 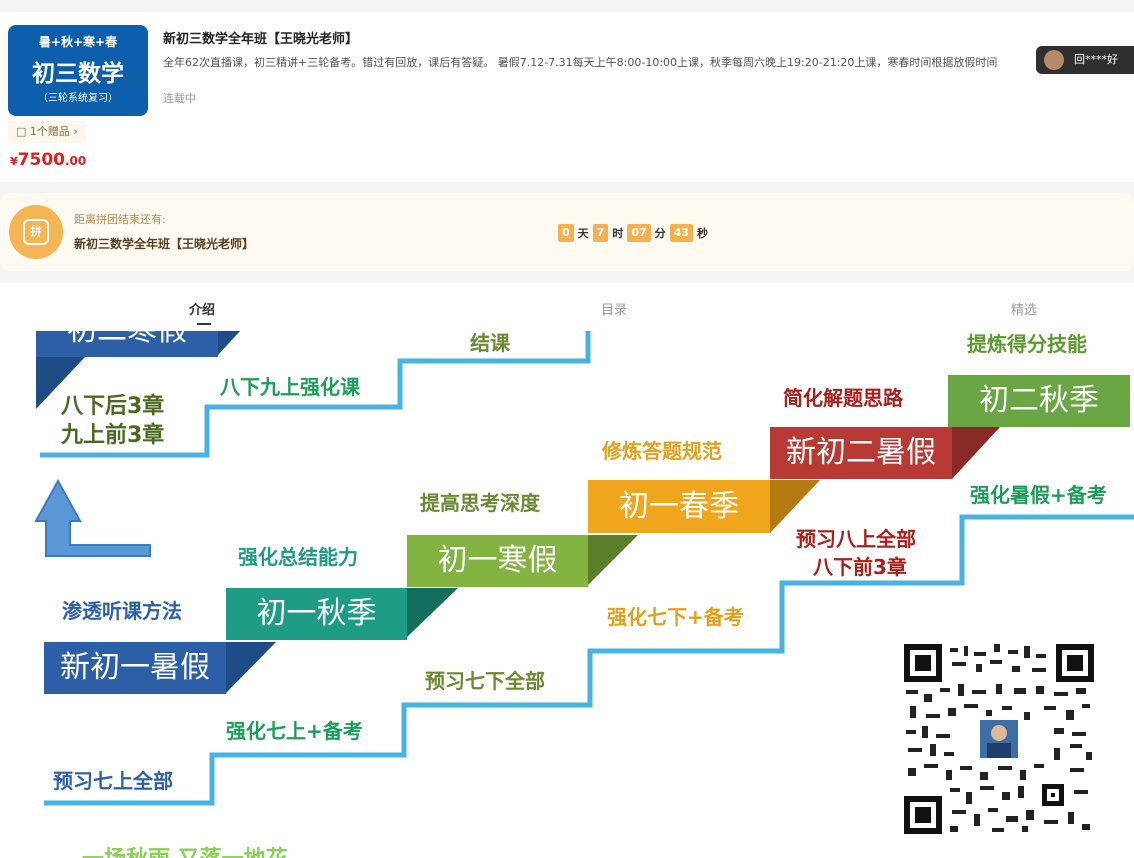 I want to click on stage-content-upper-2a: 八下后3章, so click(x=113, y=406).